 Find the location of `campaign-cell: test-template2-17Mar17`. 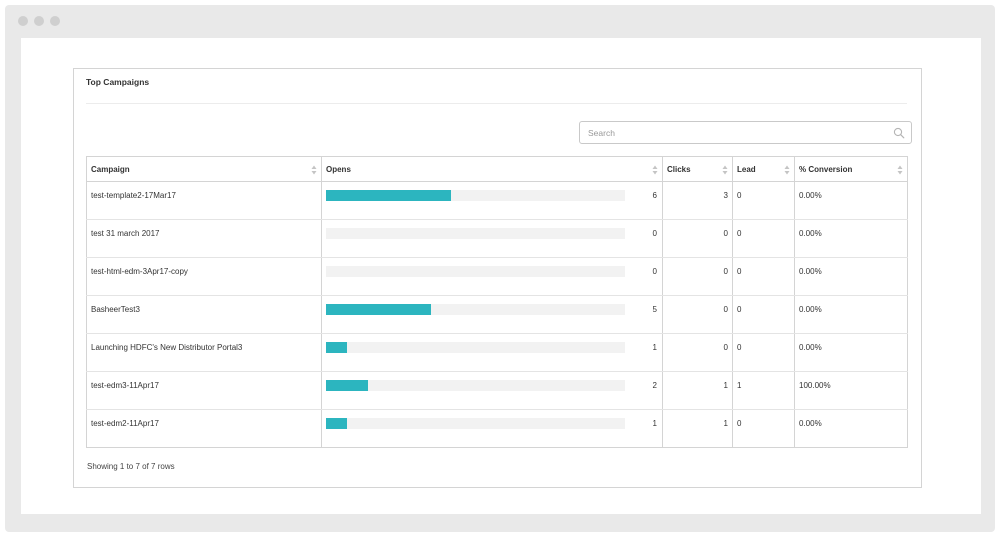

campaign-cell: test-template2-17Mar17 is located at coordinates (204, 200).